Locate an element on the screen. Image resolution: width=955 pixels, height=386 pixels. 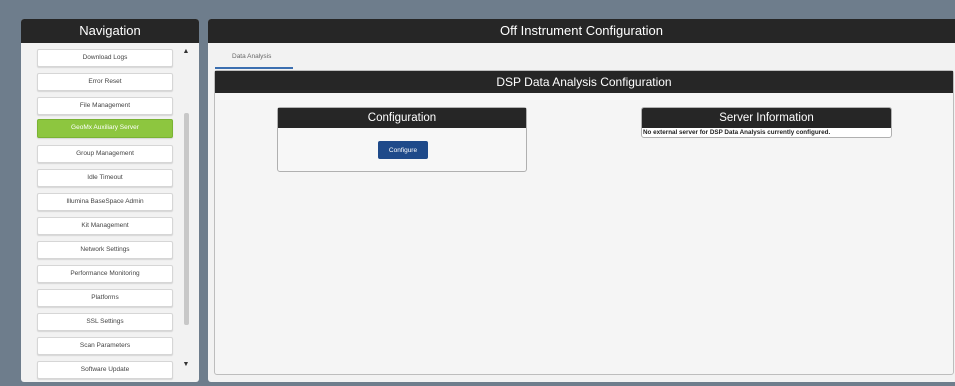
nav-item-idle-timeout: Idle Timeout is located at coordinates (105, 178).